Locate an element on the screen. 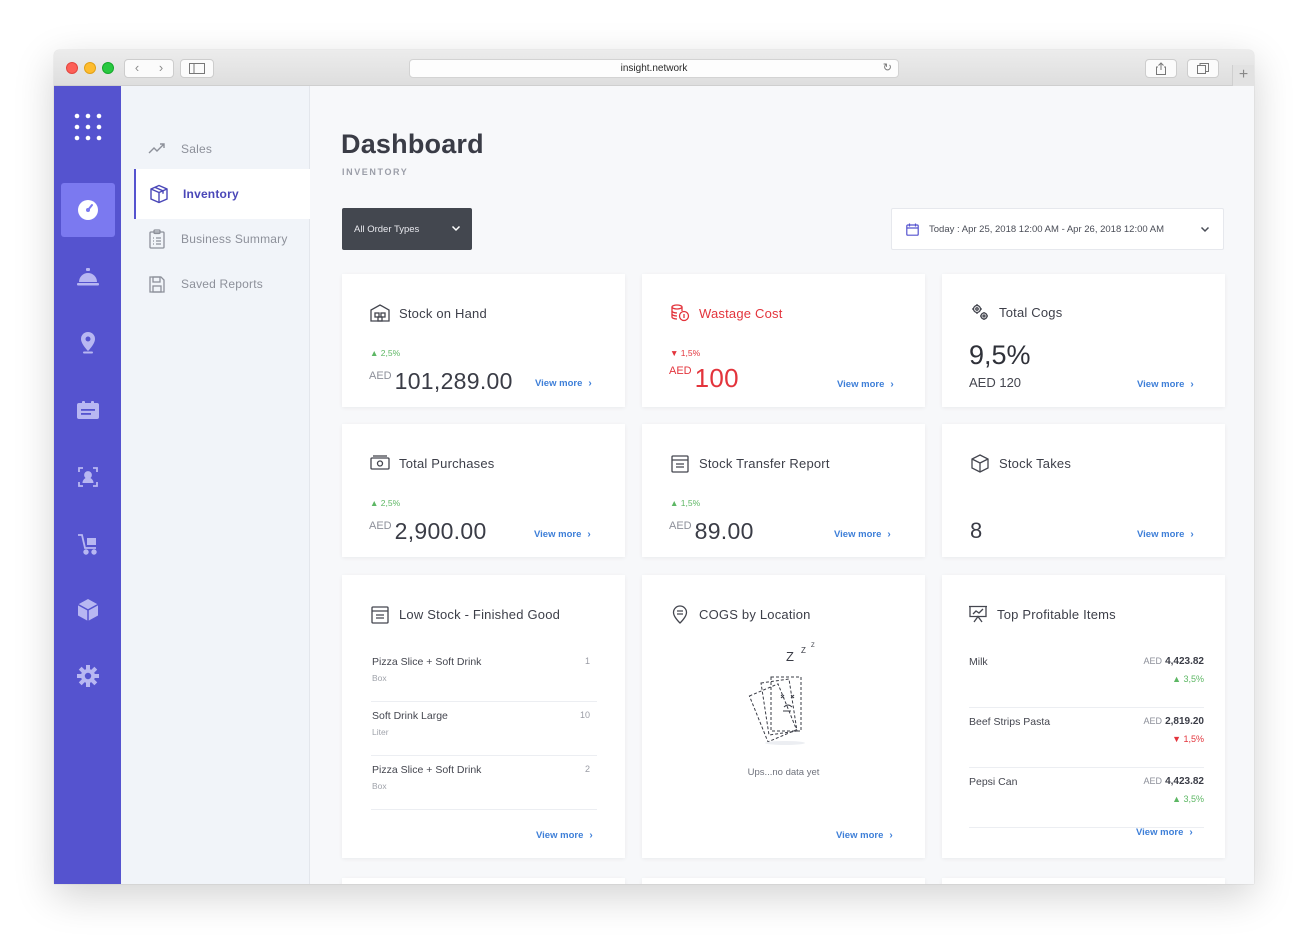 The width and height of the screenshot is (1308, 942). presentation-board-icon is located at coordinates (978, 614).